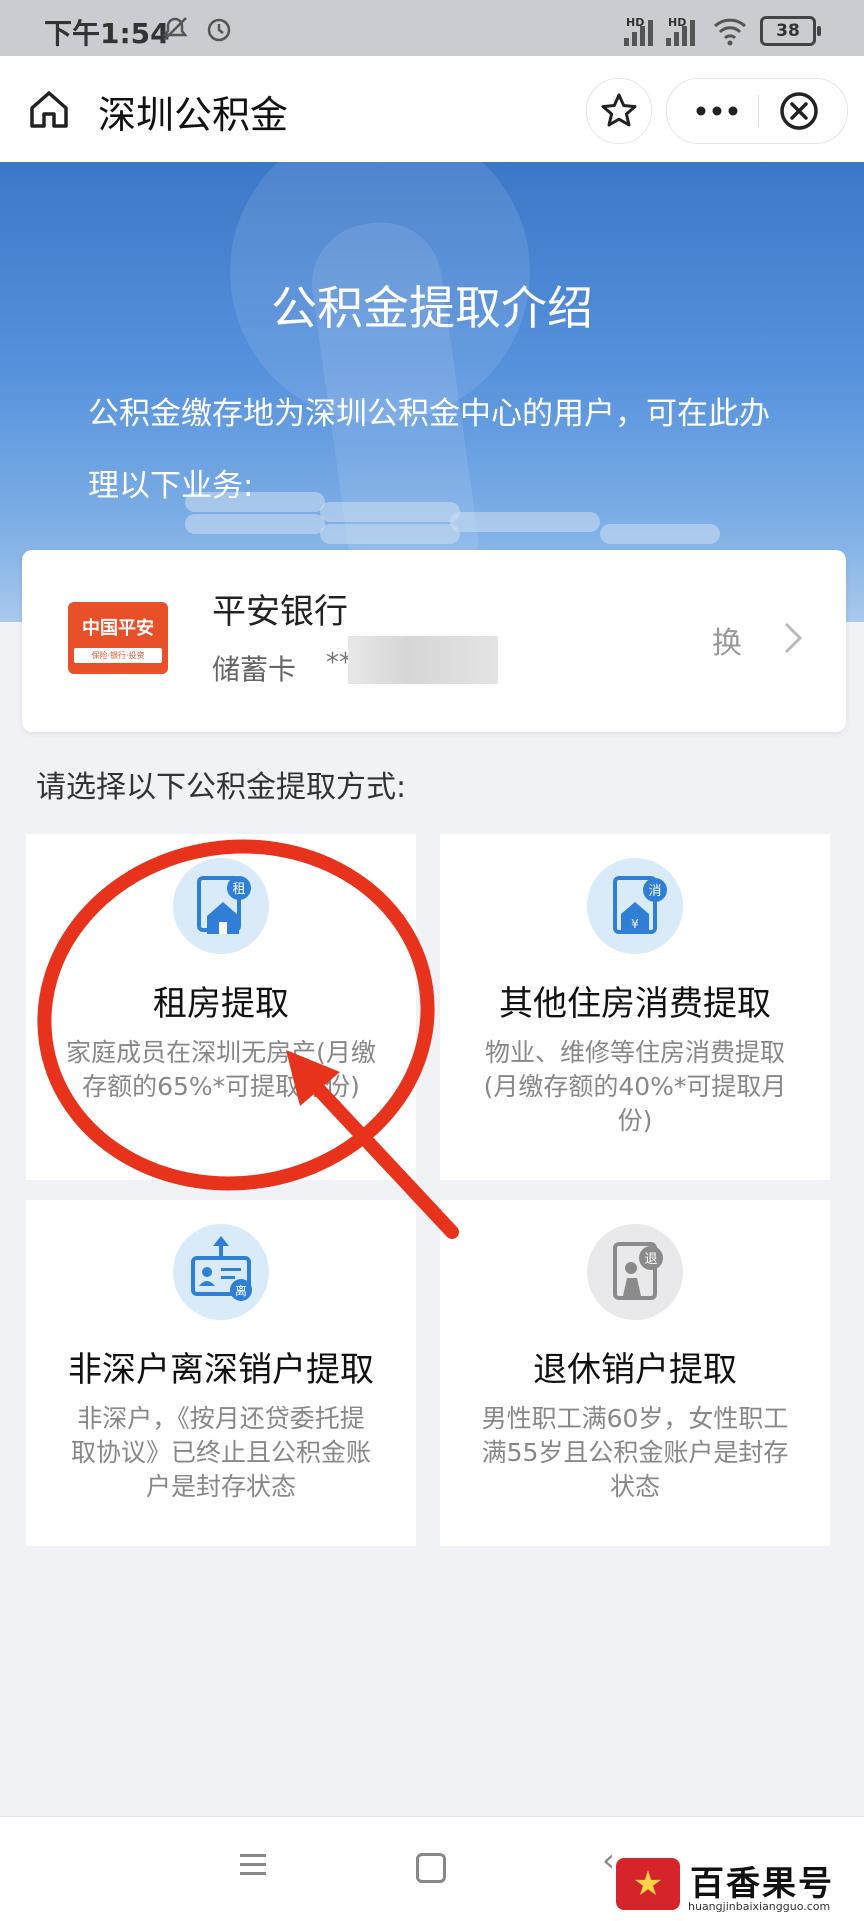 The width and height of the screenshot is (864, 1921). Describe the element at coordinates (118, 638) in the screenshot. I see `bank-logo: 中国平安 保险·银行·投资` at that location.